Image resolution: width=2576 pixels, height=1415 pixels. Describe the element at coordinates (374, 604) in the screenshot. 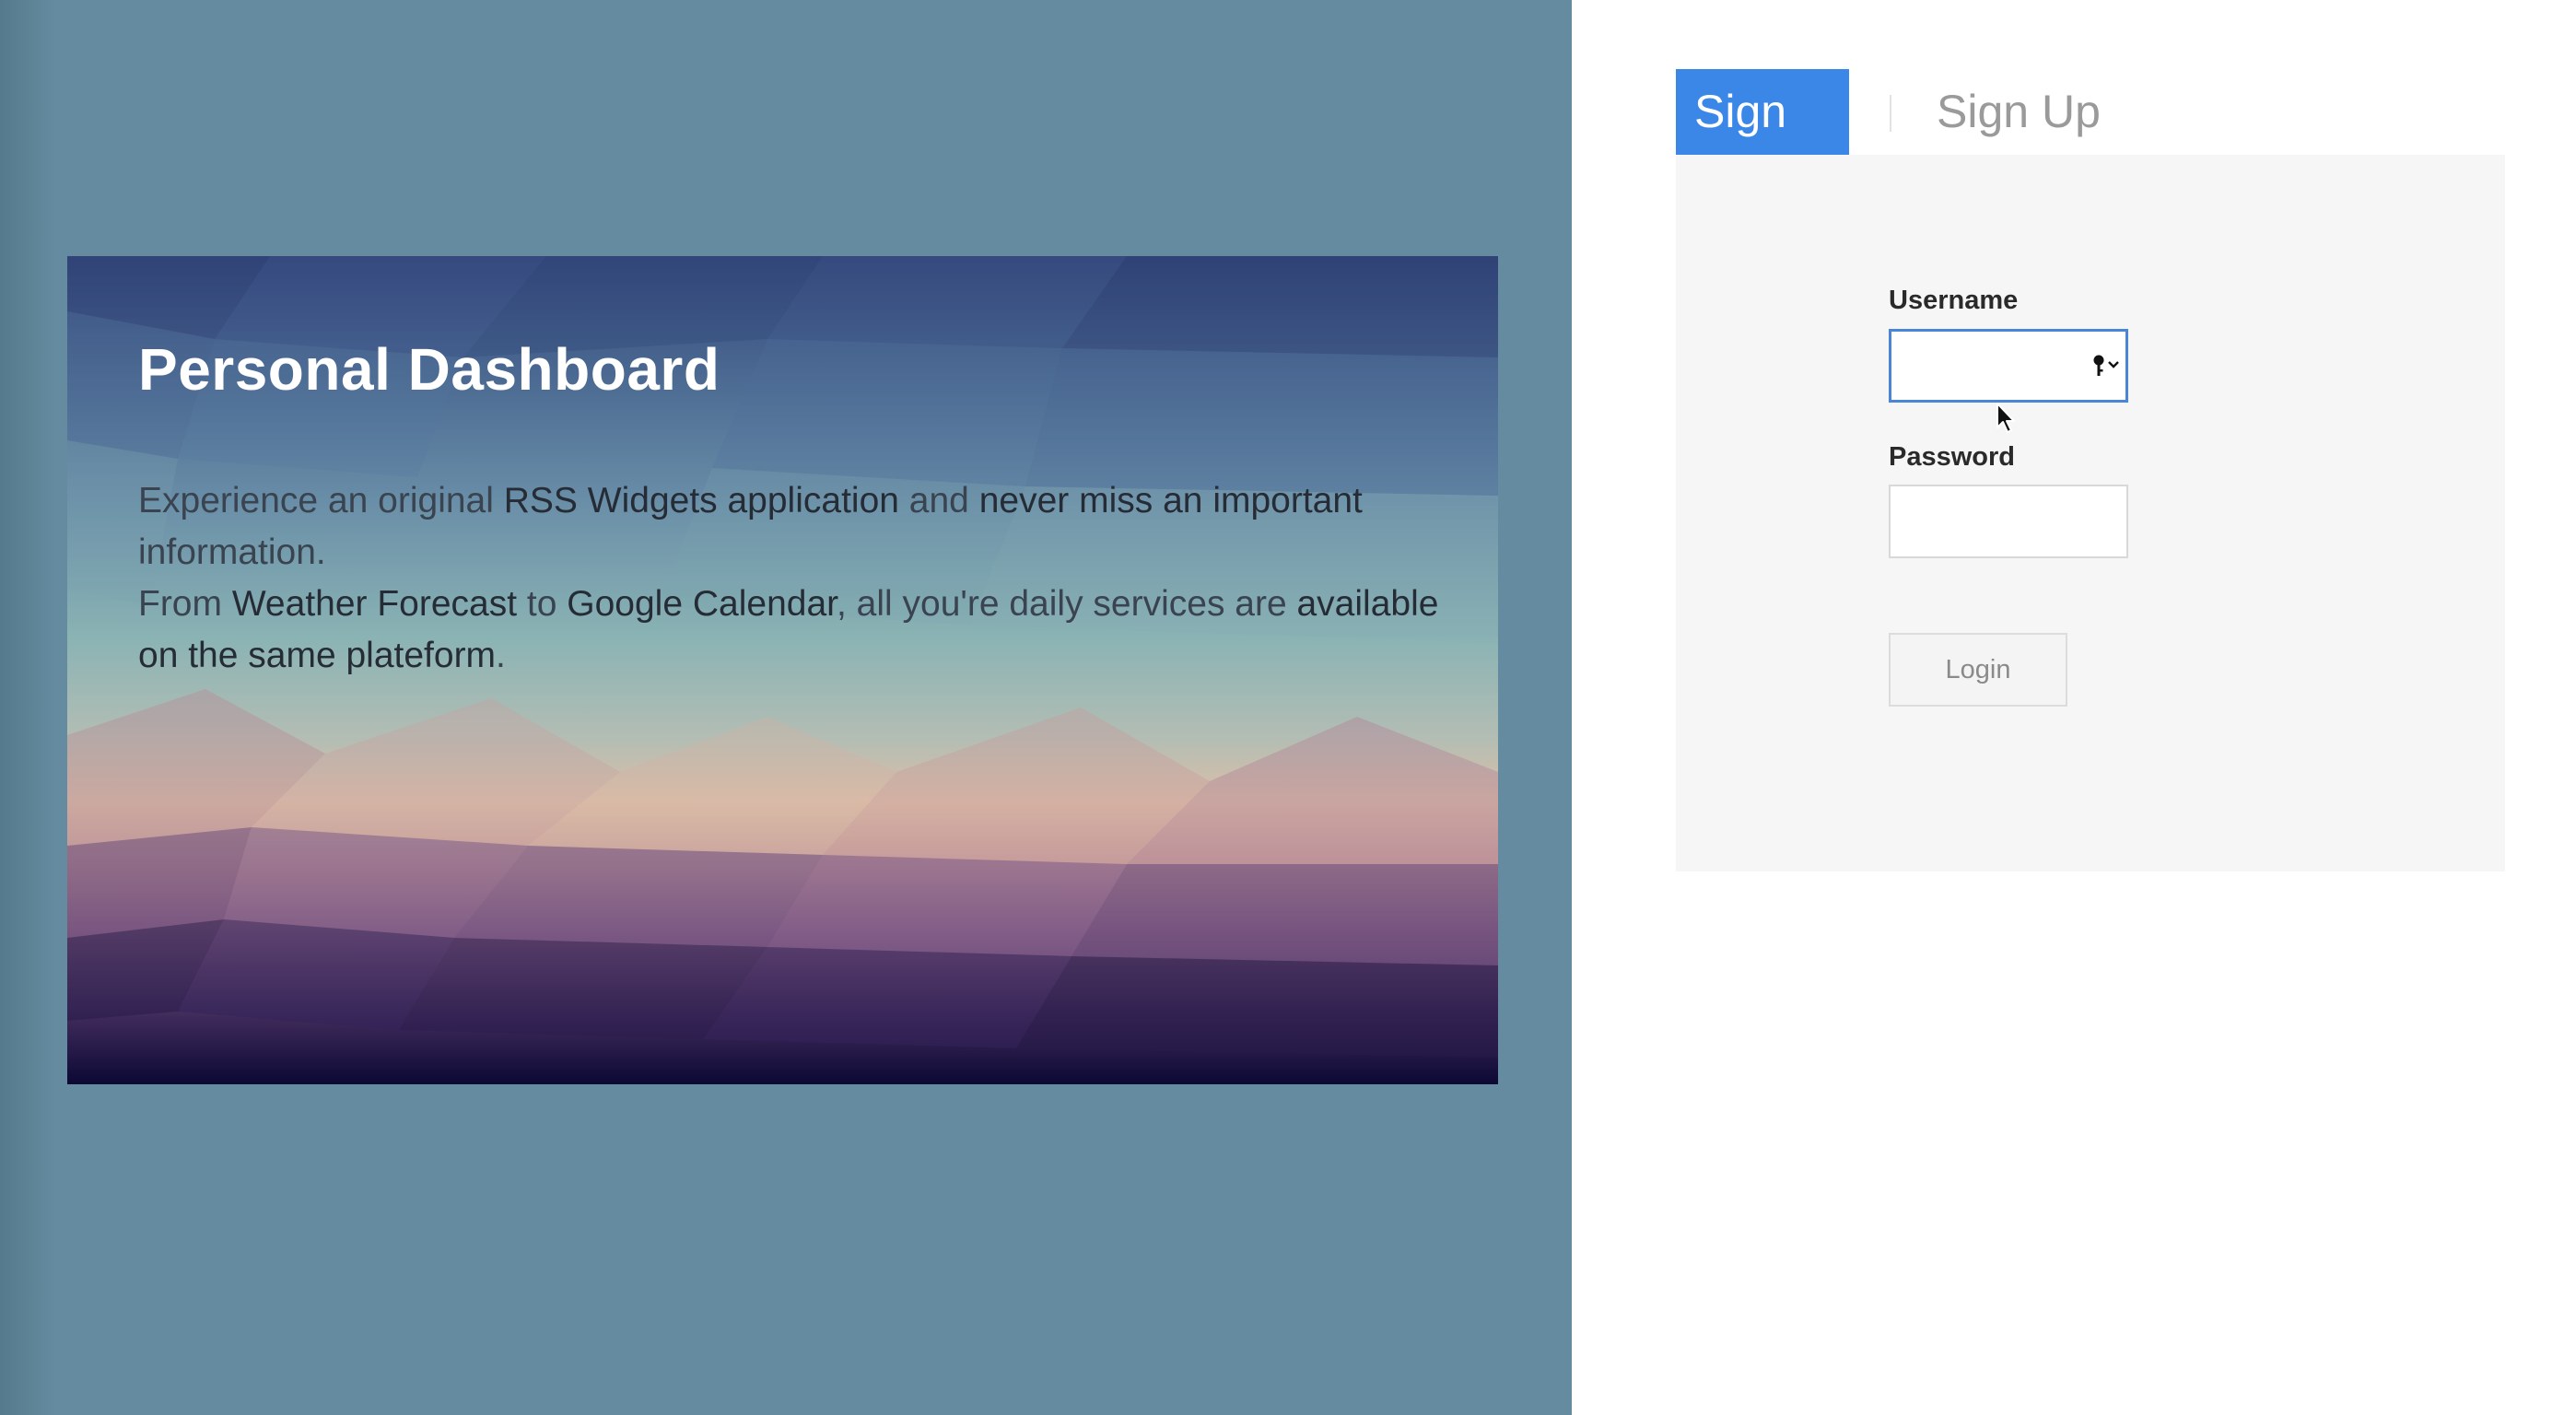

I see `hero-highlight: Weather Forecast` at that location.